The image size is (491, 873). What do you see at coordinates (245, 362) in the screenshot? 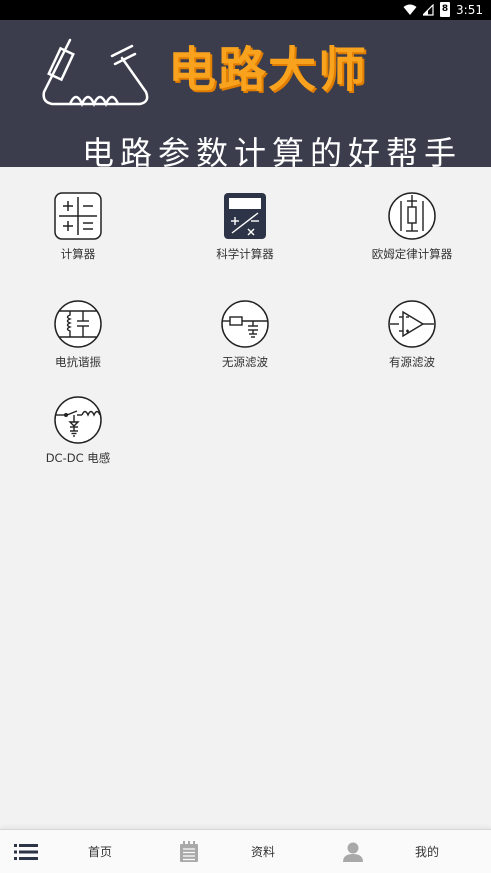
I see `tool-label: 无源滤波` at bounding box center [245, 362].